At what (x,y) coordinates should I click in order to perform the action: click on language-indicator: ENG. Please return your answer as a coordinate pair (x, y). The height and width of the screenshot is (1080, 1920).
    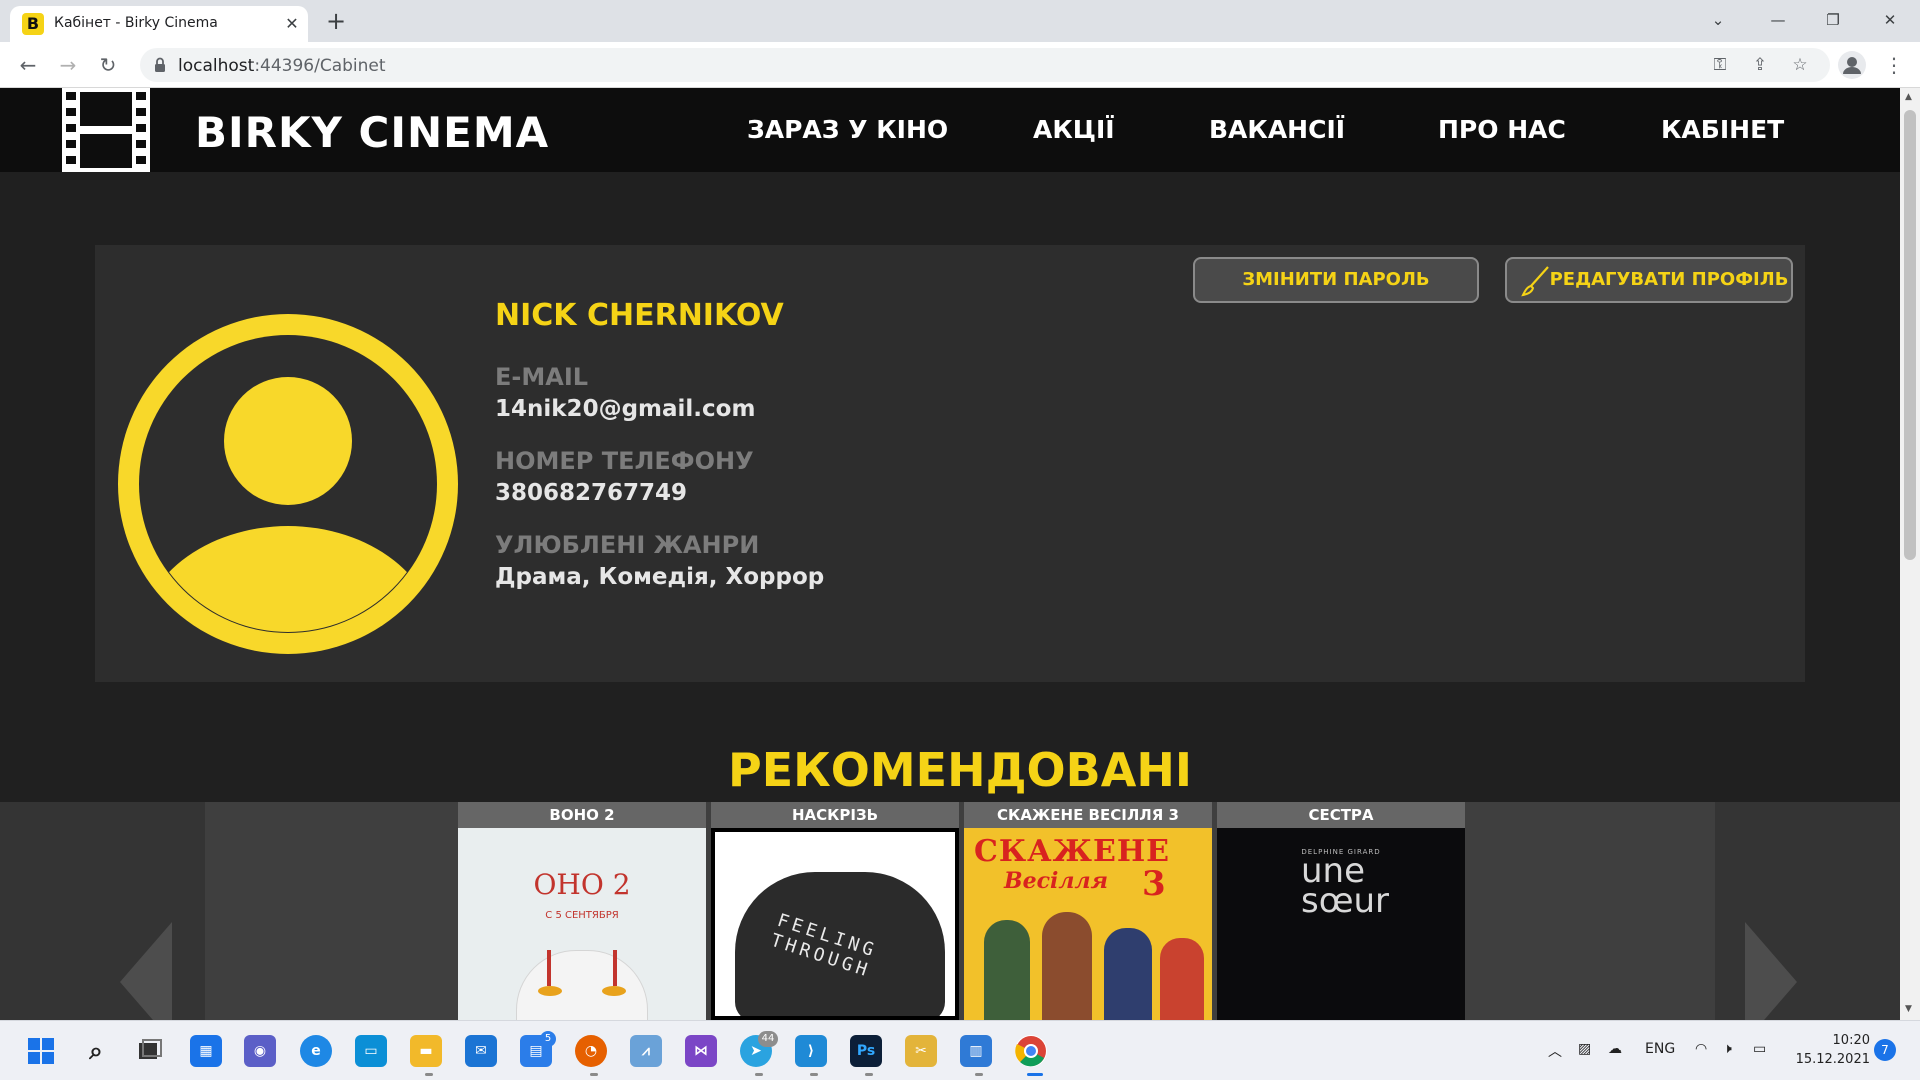
    Looking at the image, I should click on (1660, 1049).